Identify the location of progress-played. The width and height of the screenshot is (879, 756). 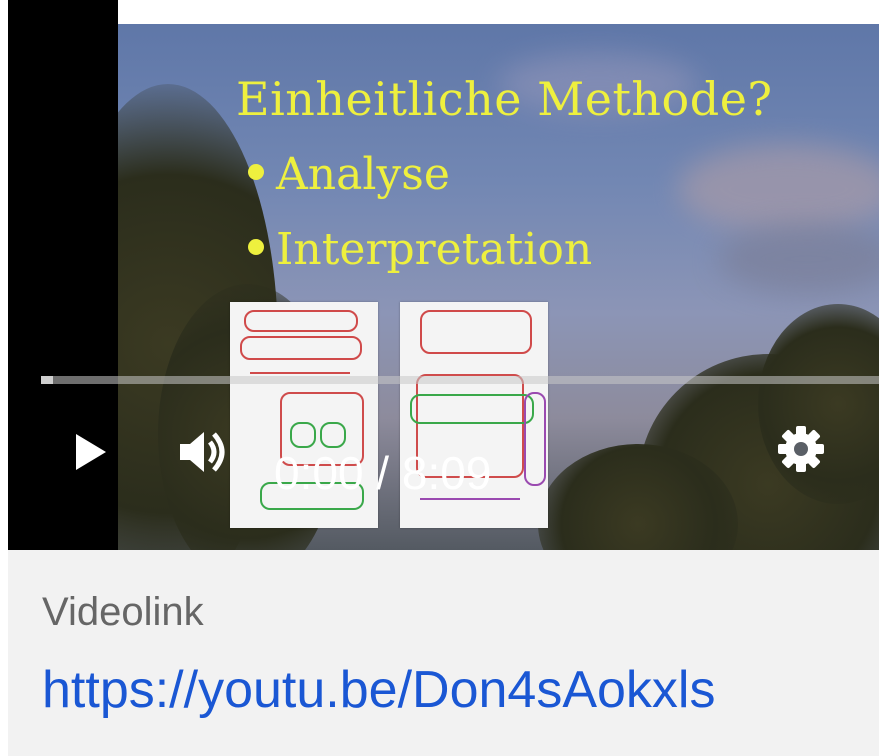
(47, 380).